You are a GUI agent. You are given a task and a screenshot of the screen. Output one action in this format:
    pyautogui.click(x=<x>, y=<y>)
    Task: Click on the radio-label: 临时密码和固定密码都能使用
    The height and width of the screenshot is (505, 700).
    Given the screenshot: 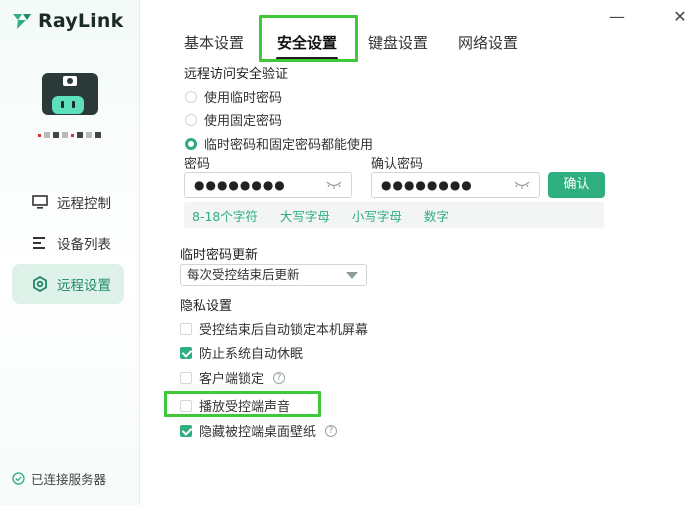 What is the action you would take?
    pyautogui.click(x=289, y=145)
    